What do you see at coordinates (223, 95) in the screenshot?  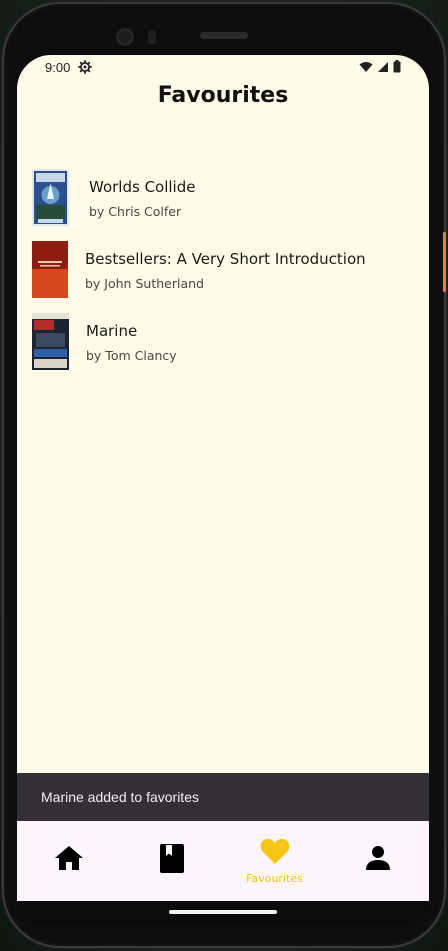 I see `page-title: Favourites` at bounding box center [223, 95].